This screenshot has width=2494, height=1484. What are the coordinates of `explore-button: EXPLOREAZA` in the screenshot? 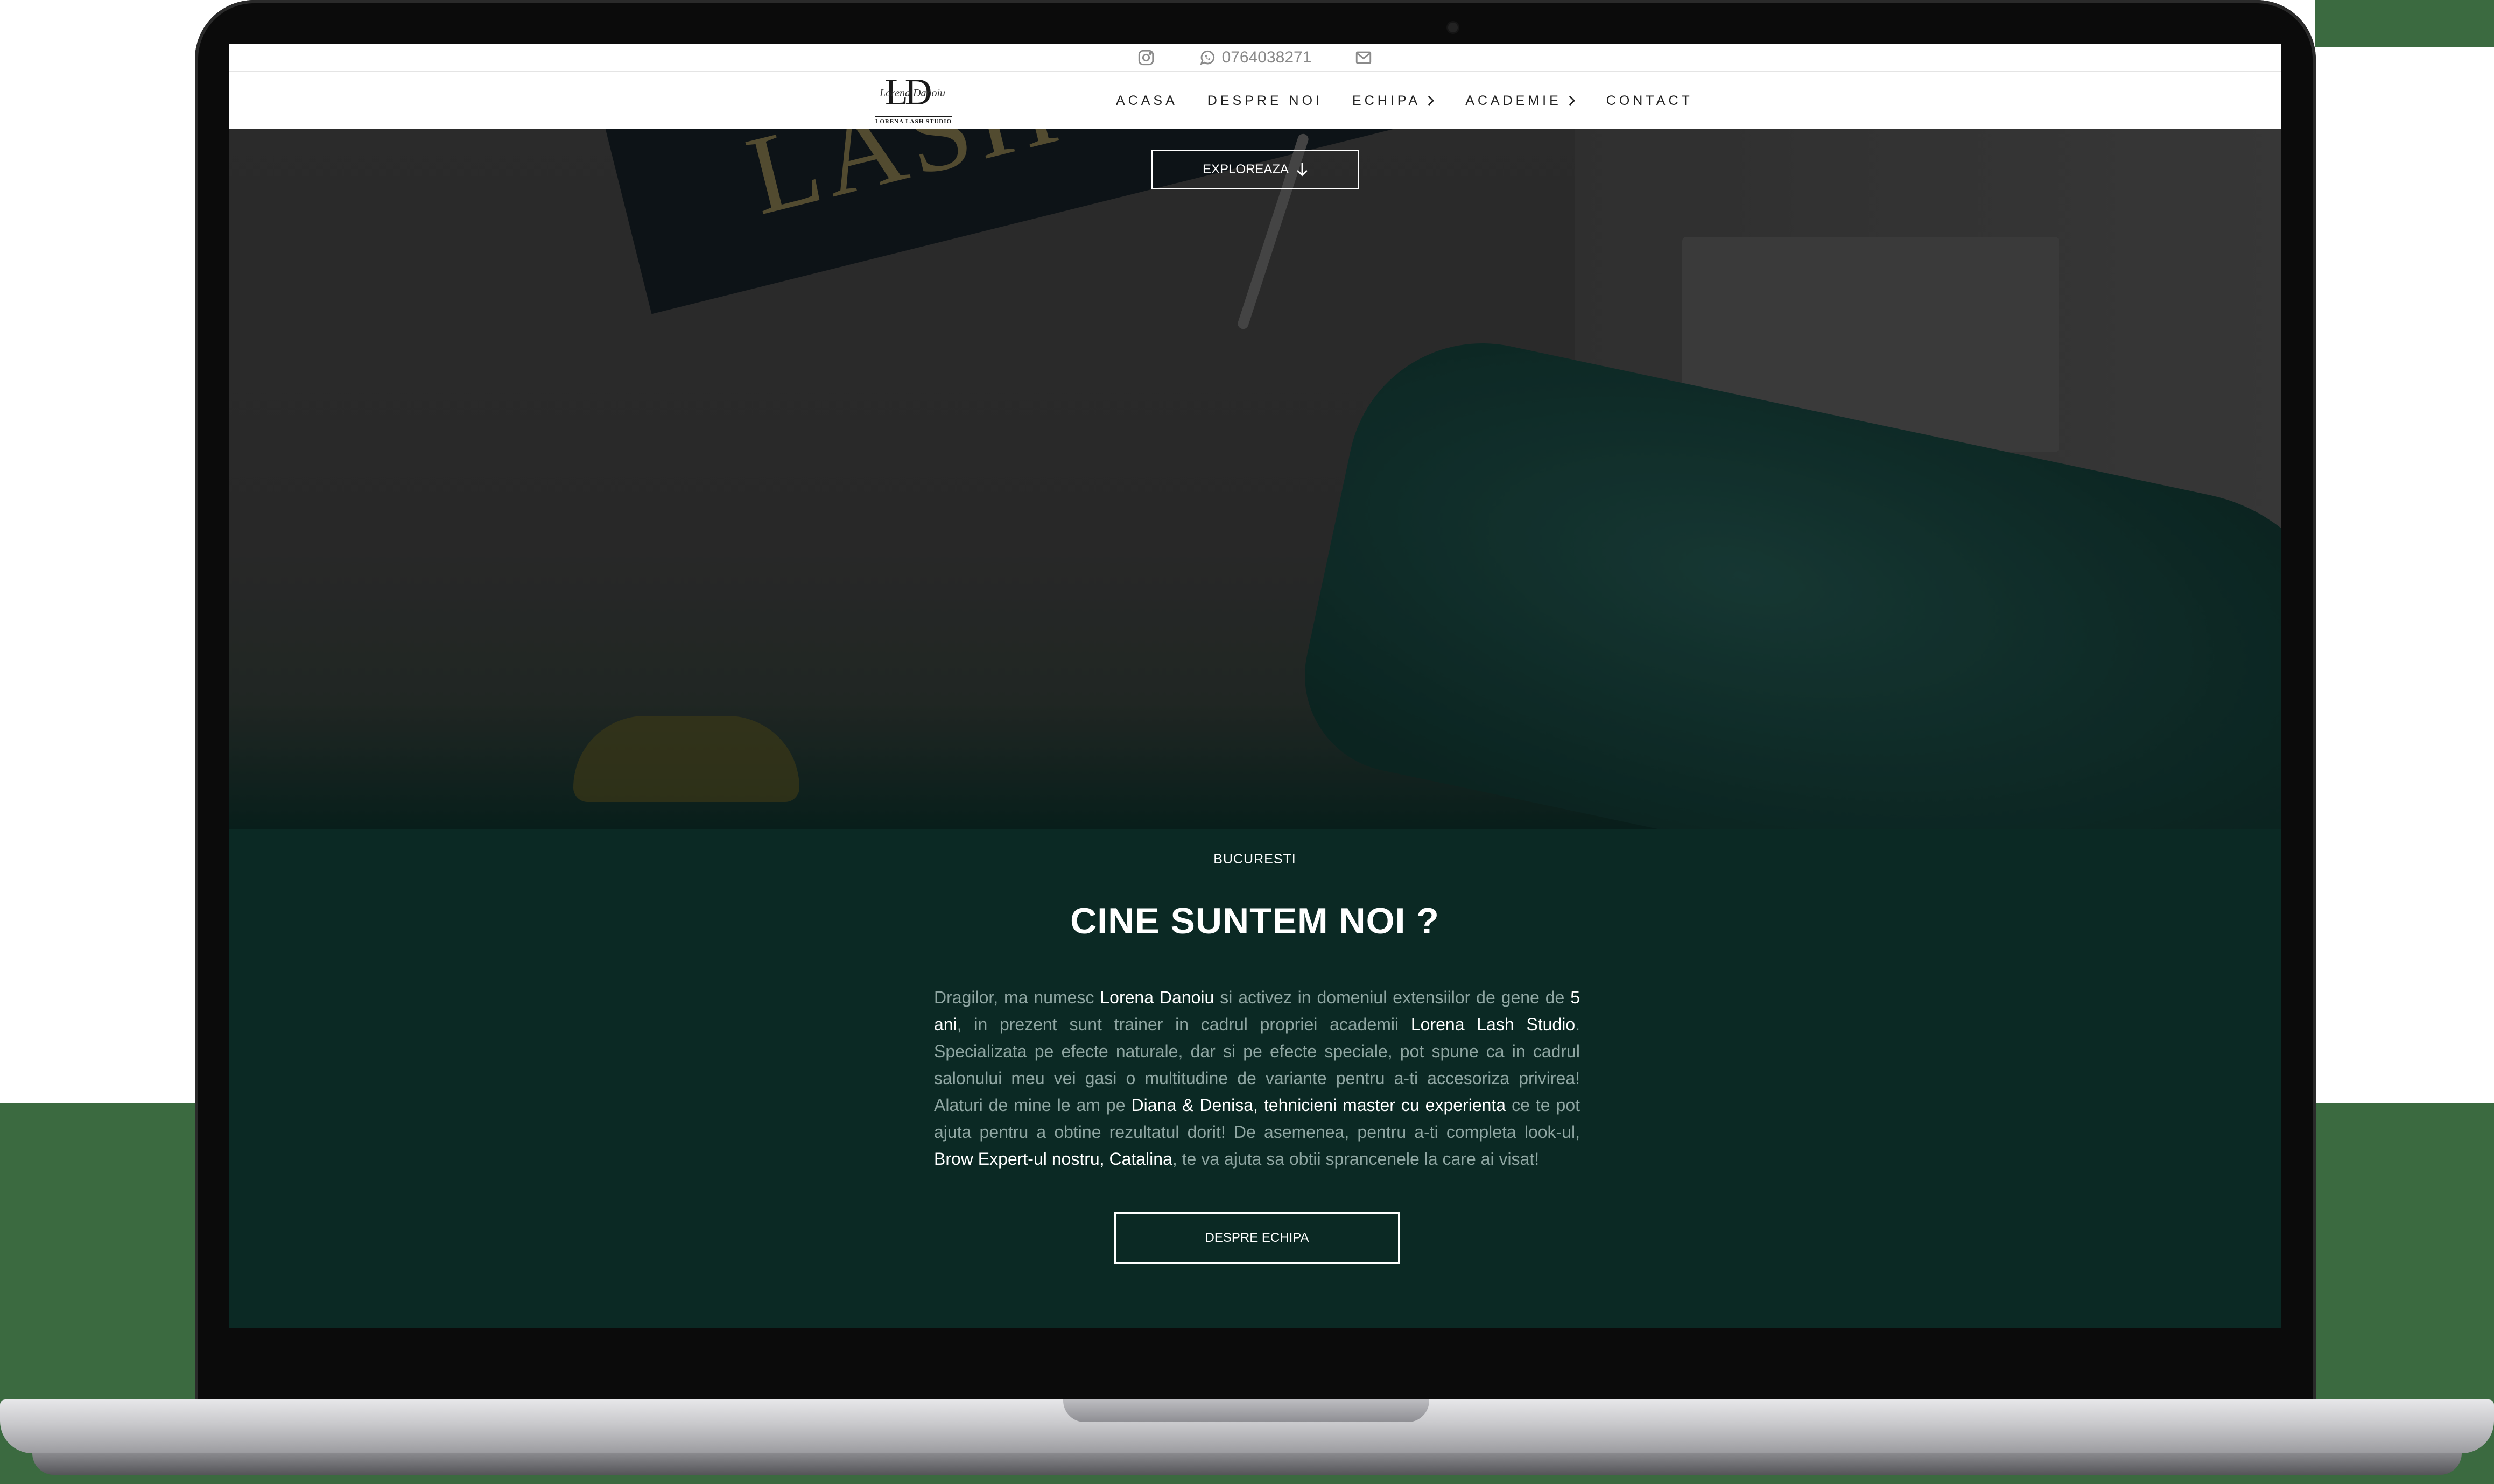 It's located at (1255, 170).